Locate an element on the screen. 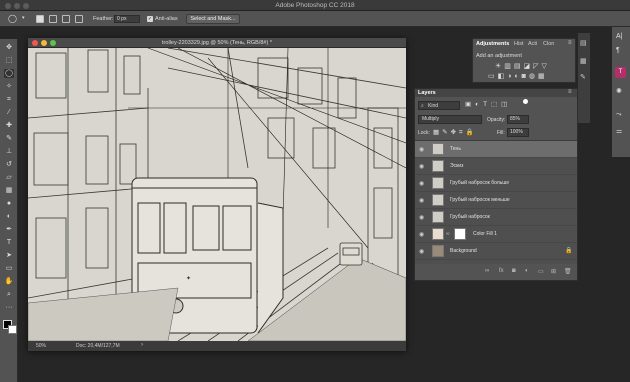 This screenshot has height=382, width=630. brushes-icon: ✎ is located at coordinates (583, 77).